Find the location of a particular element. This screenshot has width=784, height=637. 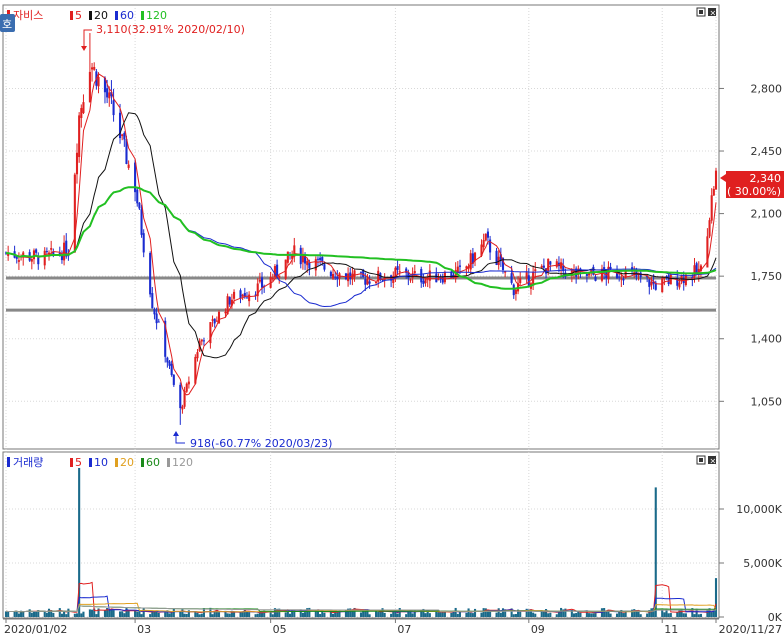

volume-title: 거래량 is located at coordinates (28, 462).